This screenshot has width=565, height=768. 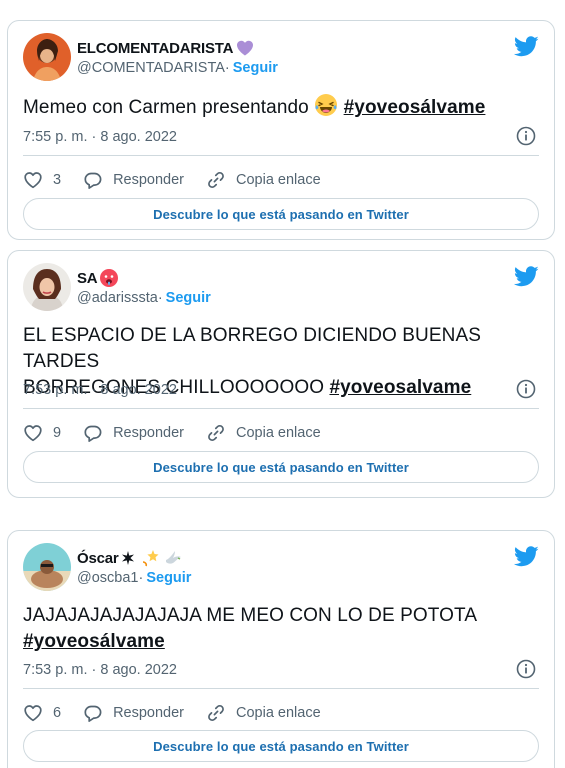 I want to click on handle: @oscba1, so click(x=107, y=578).